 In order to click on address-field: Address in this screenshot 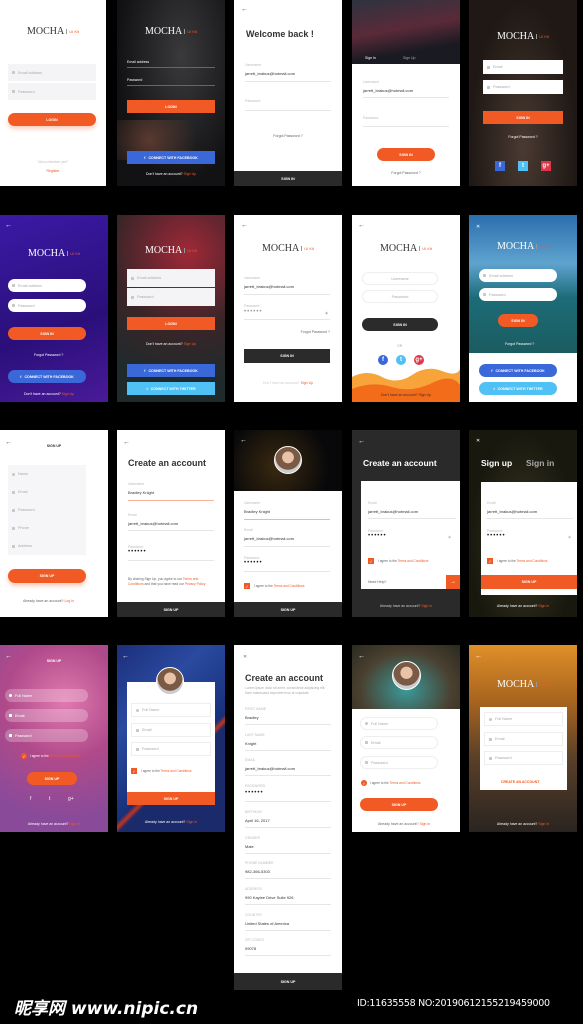, I will do `click(47, 546)`.